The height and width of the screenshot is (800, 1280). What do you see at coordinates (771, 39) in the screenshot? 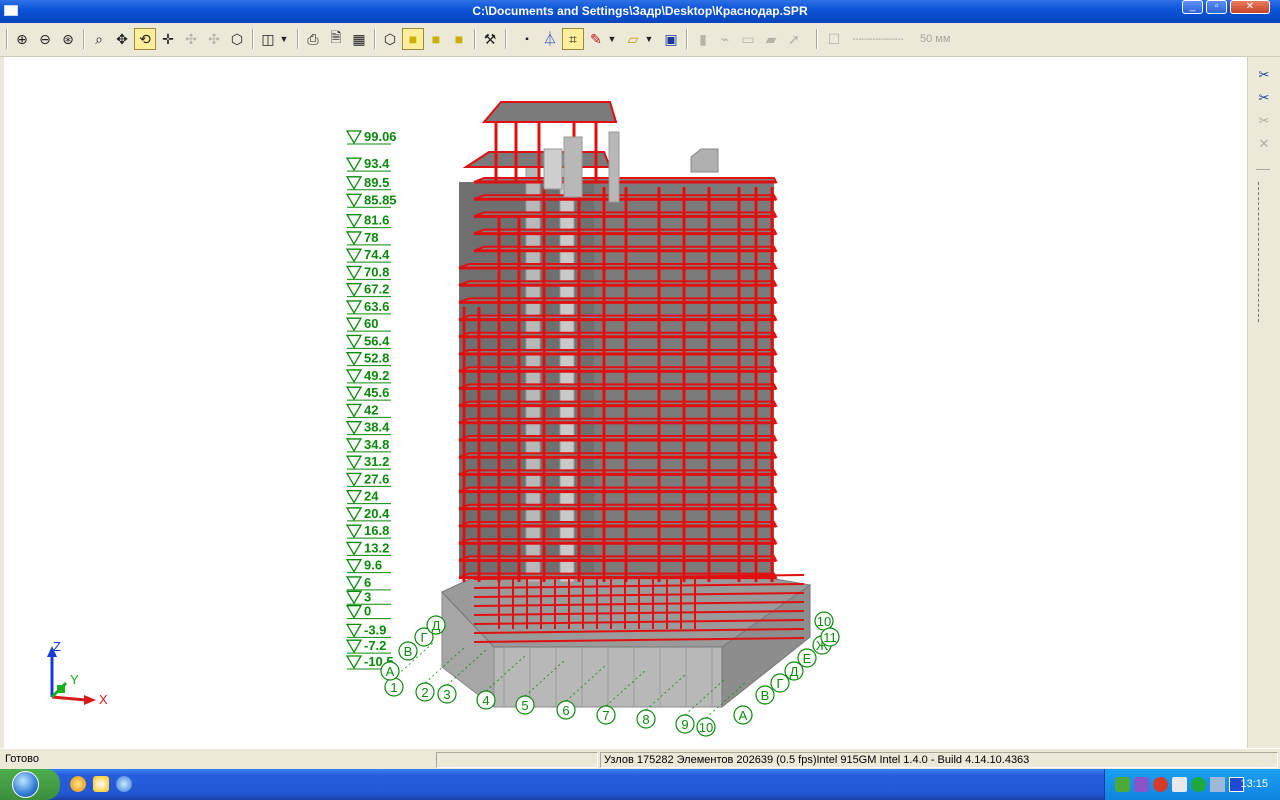
I see `tool-disabled-4-icon: ▰` at bounding box center [771, 39].